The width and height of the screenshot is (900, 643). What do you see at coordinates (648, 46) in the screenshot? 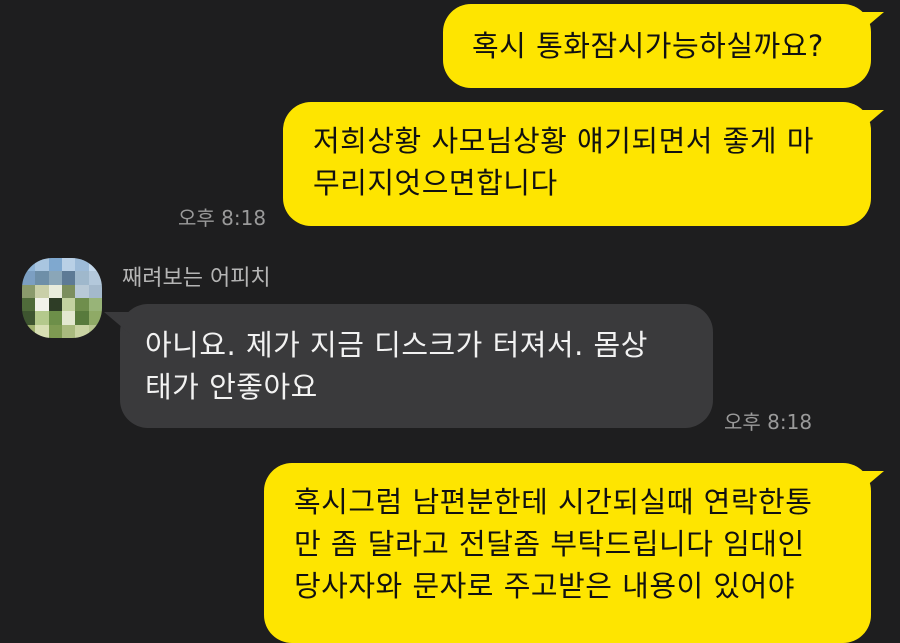
I see `message-text-line: 혹시 통화잠시가능하실까요?` at bounding box center [648, 46].